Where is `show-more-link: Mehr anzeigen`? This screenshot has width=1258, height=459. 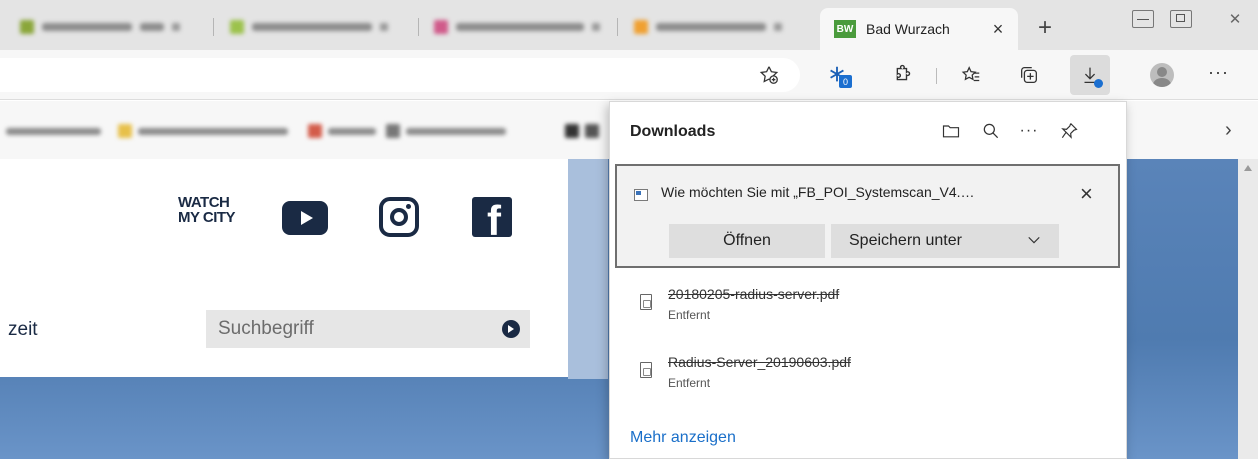
show-more-link: Mehr anzeigen is located at coordinates (683, 438).